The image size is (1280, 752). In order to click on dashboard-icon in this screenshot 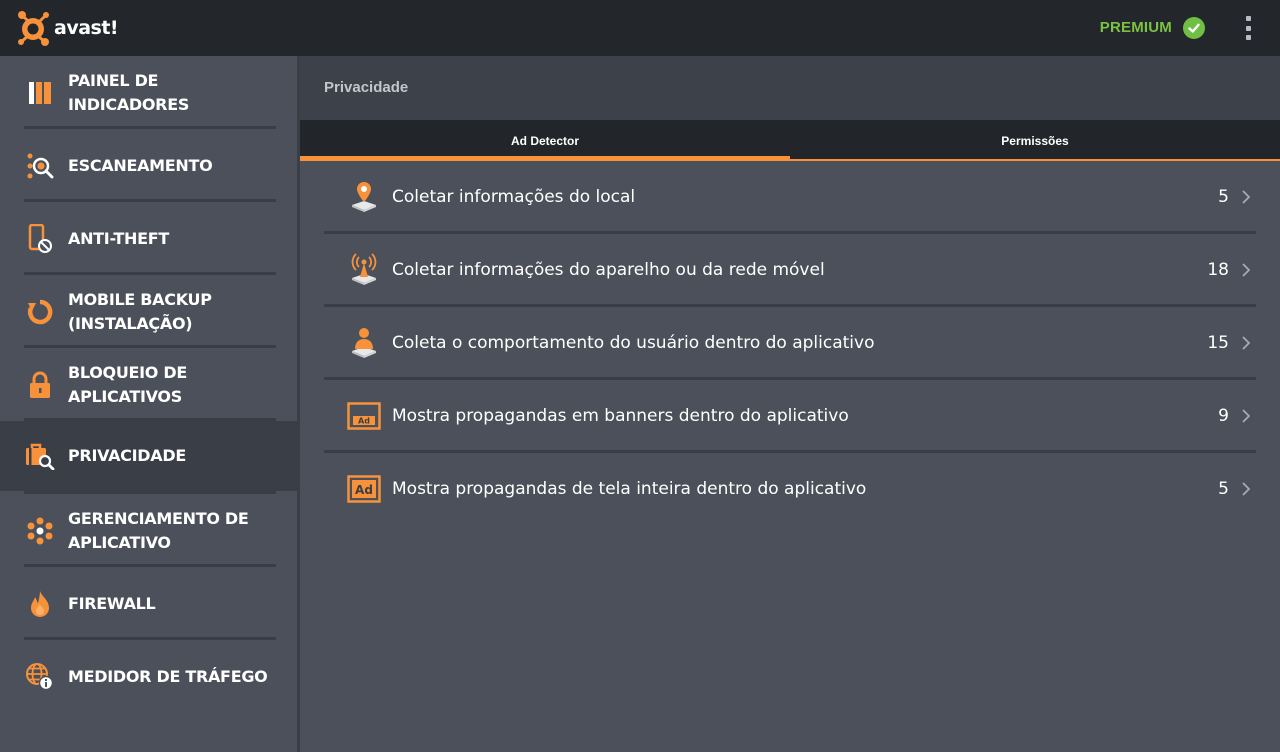, I will do `click(40, 93)`.